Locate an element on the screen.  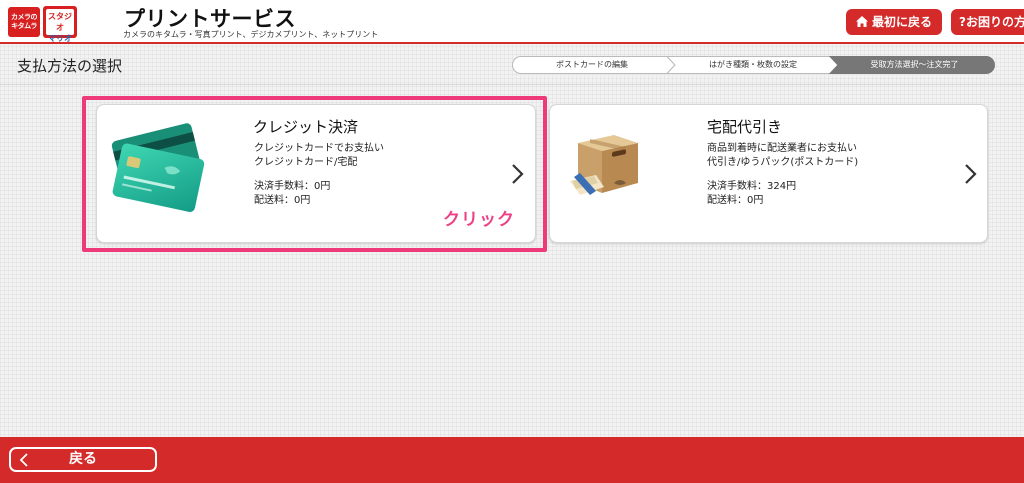
step-receive-method: 受取方法選択〜注文完了 is located at coordinates (914, 64).